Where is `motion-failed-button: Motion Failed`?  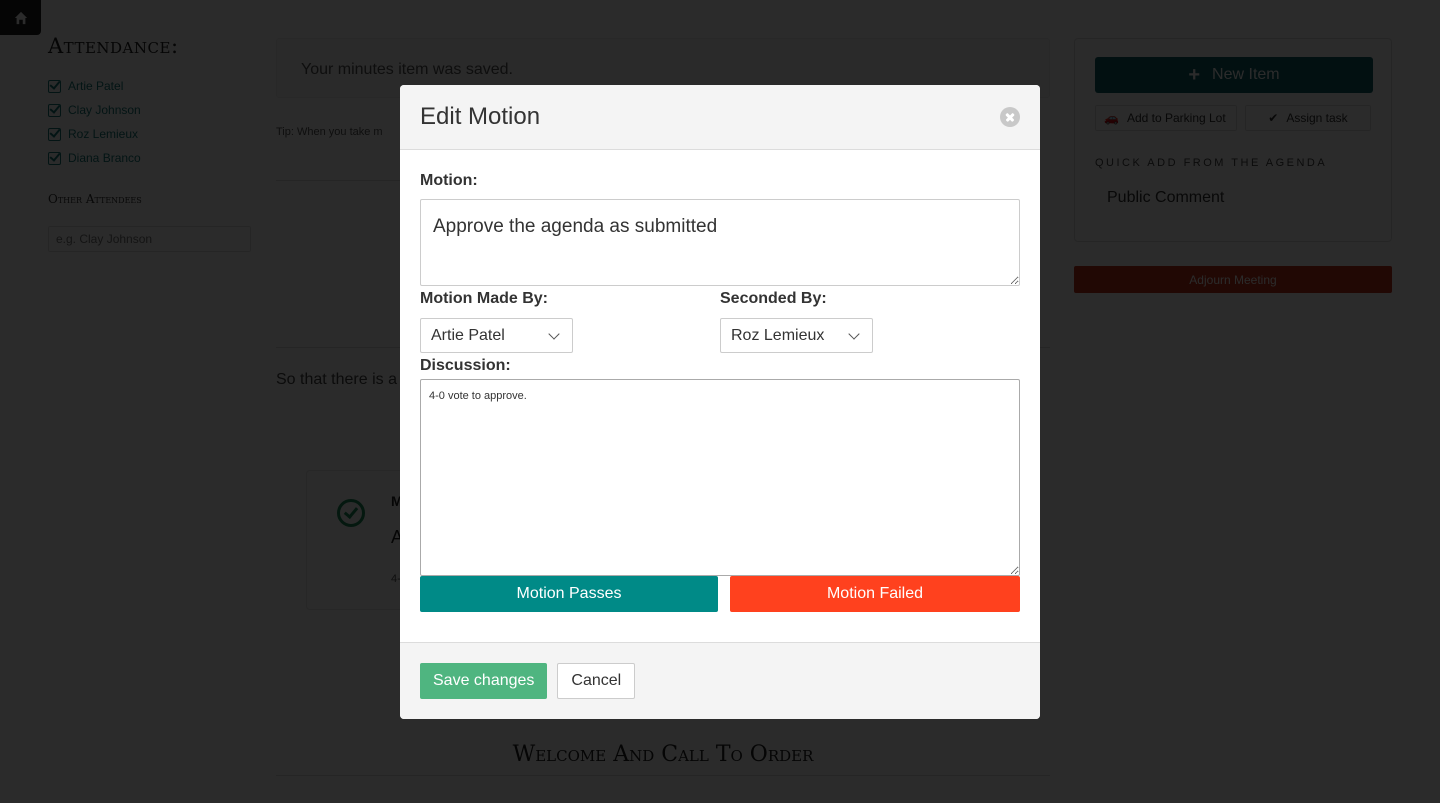 motion-failed-button: Motion Failed is located at coordinates (875, 594).